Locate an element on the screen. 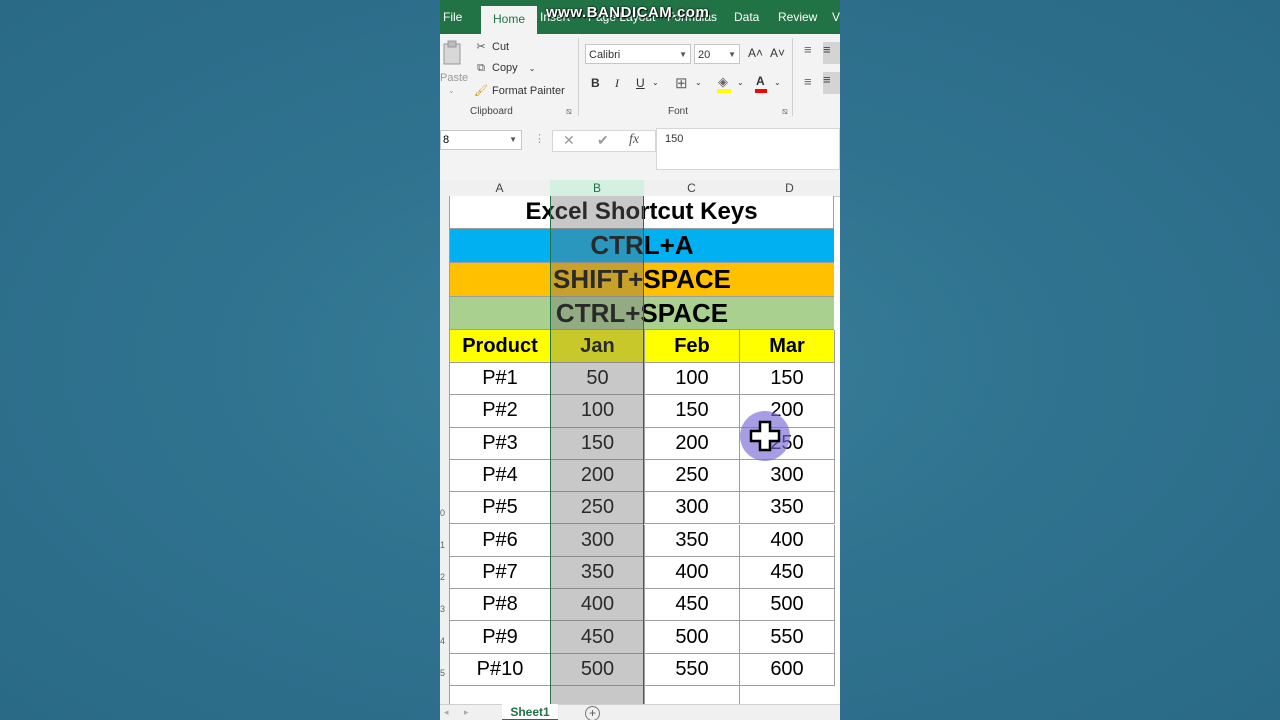 Image resolution: width=1280 pixels, height=720 pixels. value-cell: 50 is located at coordinates (598, 379).